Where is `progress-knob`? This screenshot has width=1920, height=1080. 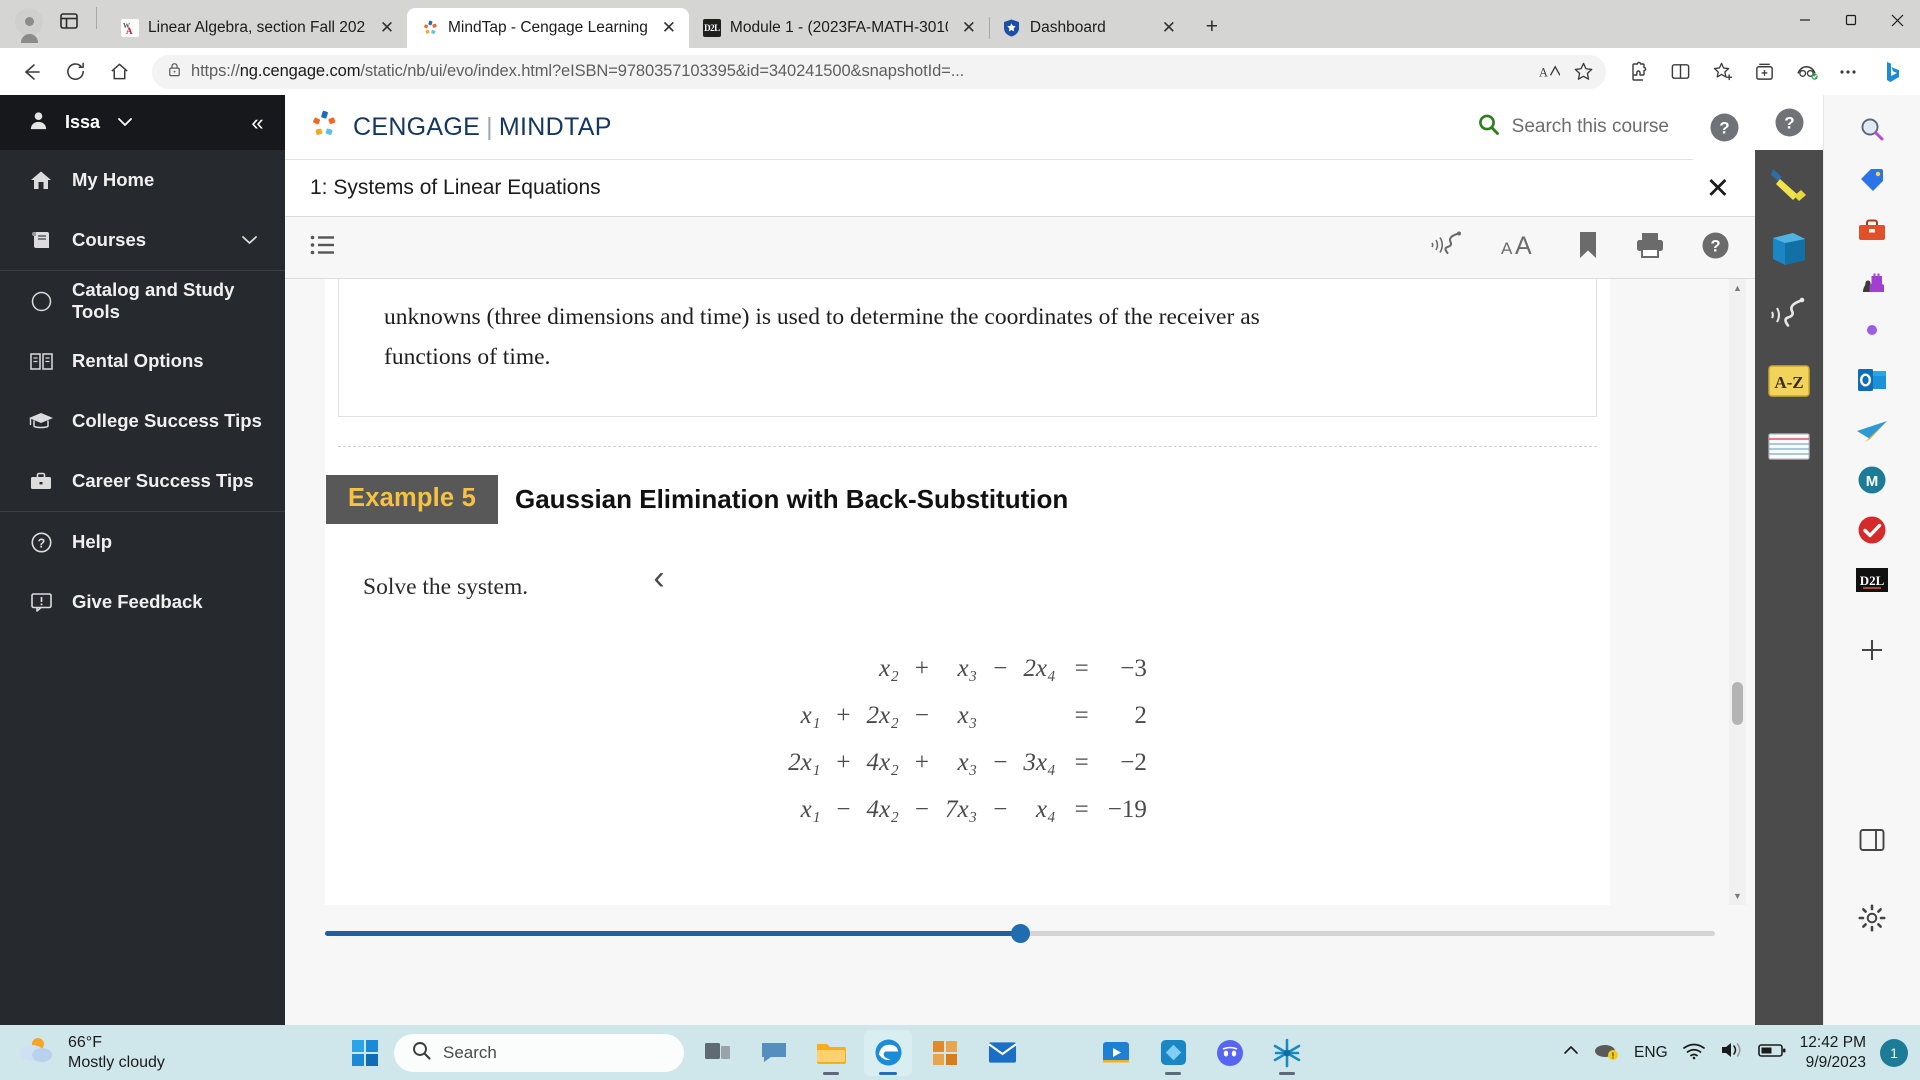 progress-knob is located at coordinates (1020, 933).